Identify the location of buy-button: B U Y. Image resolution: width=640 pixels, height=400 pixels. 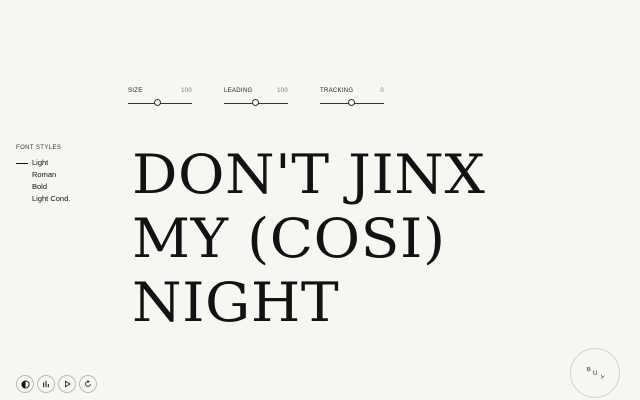
(595, 373).